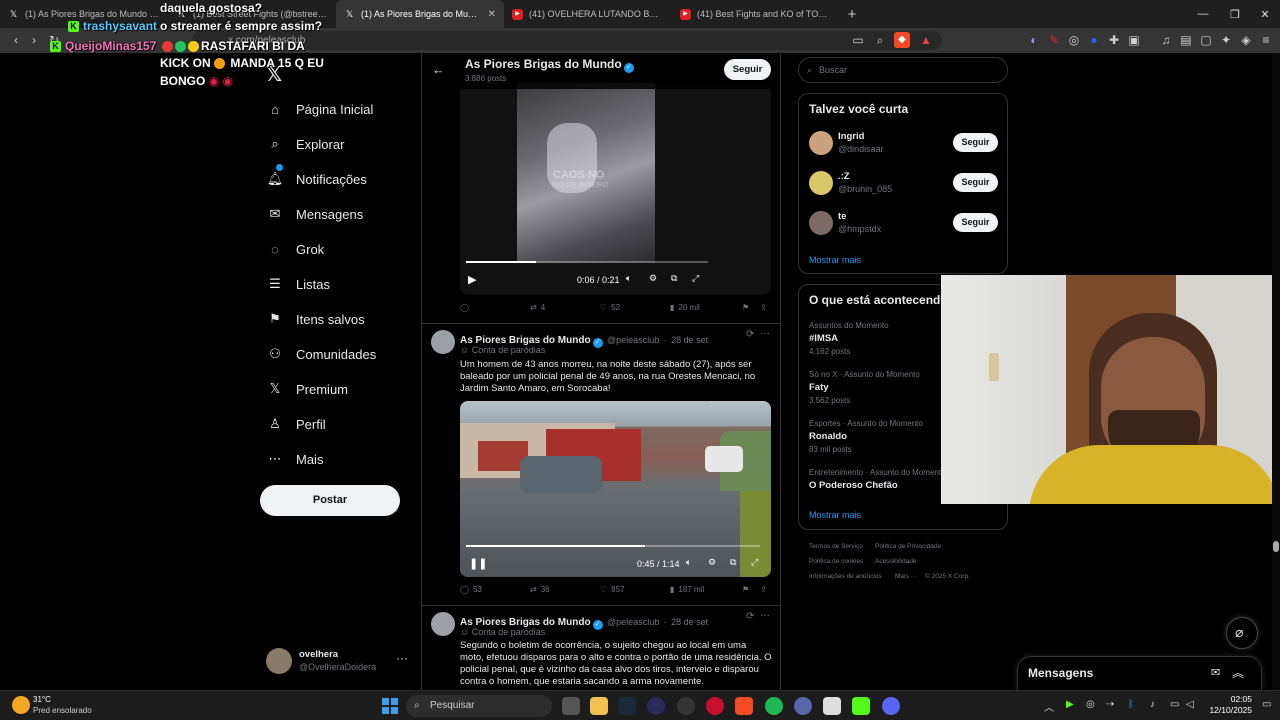  What do you see at coordinates (891, 706) in the screenshot?
I see `discord-icon` at bounding box center [891, 706].